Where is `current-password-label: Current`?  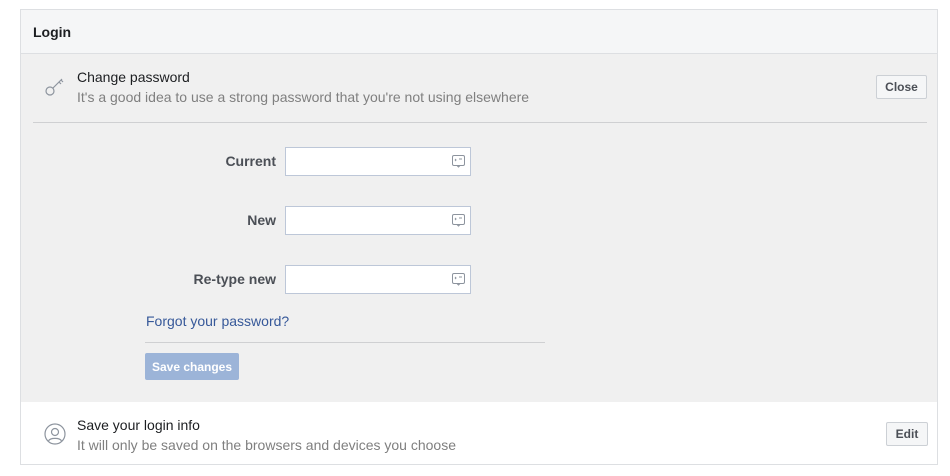 current-password-label: Current is located at coordinates (250, 161).